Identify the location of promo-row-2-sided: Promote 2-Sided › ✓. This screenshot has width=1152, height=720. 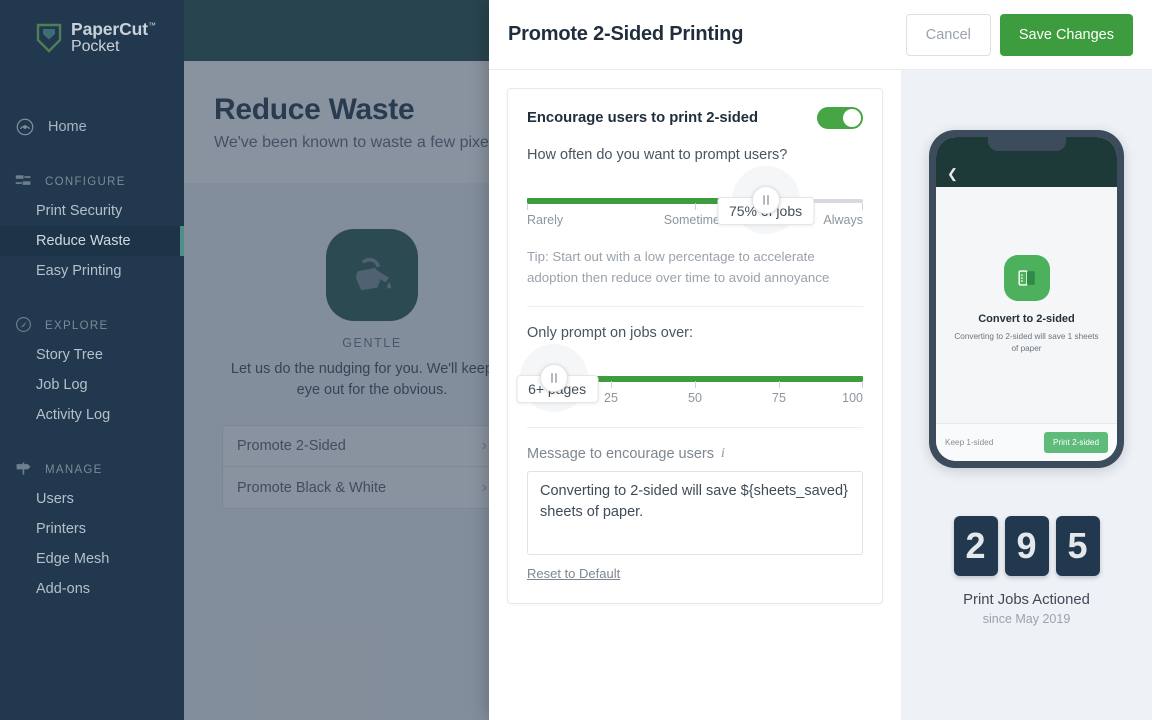
(372, 447).